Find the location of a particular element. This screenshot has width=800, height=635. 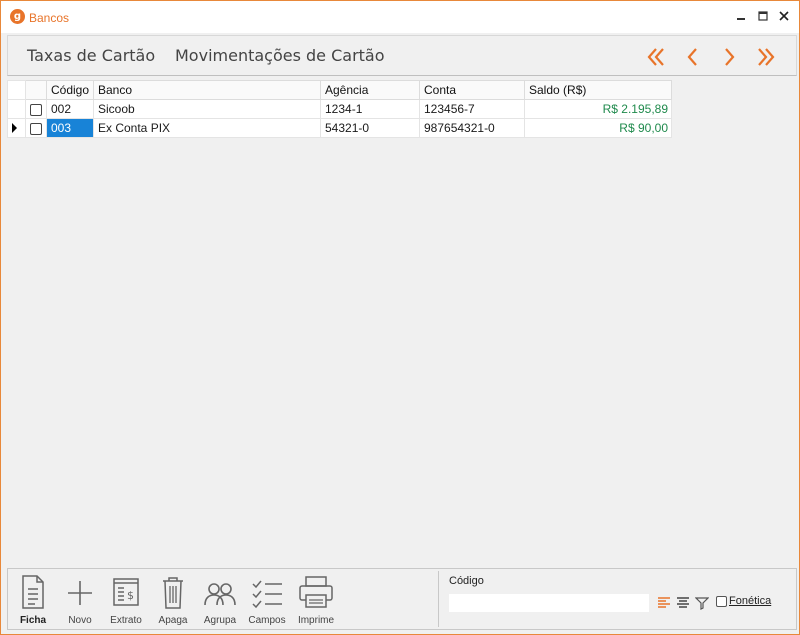

campos-label: Campos is located at coordinates (267, 620).